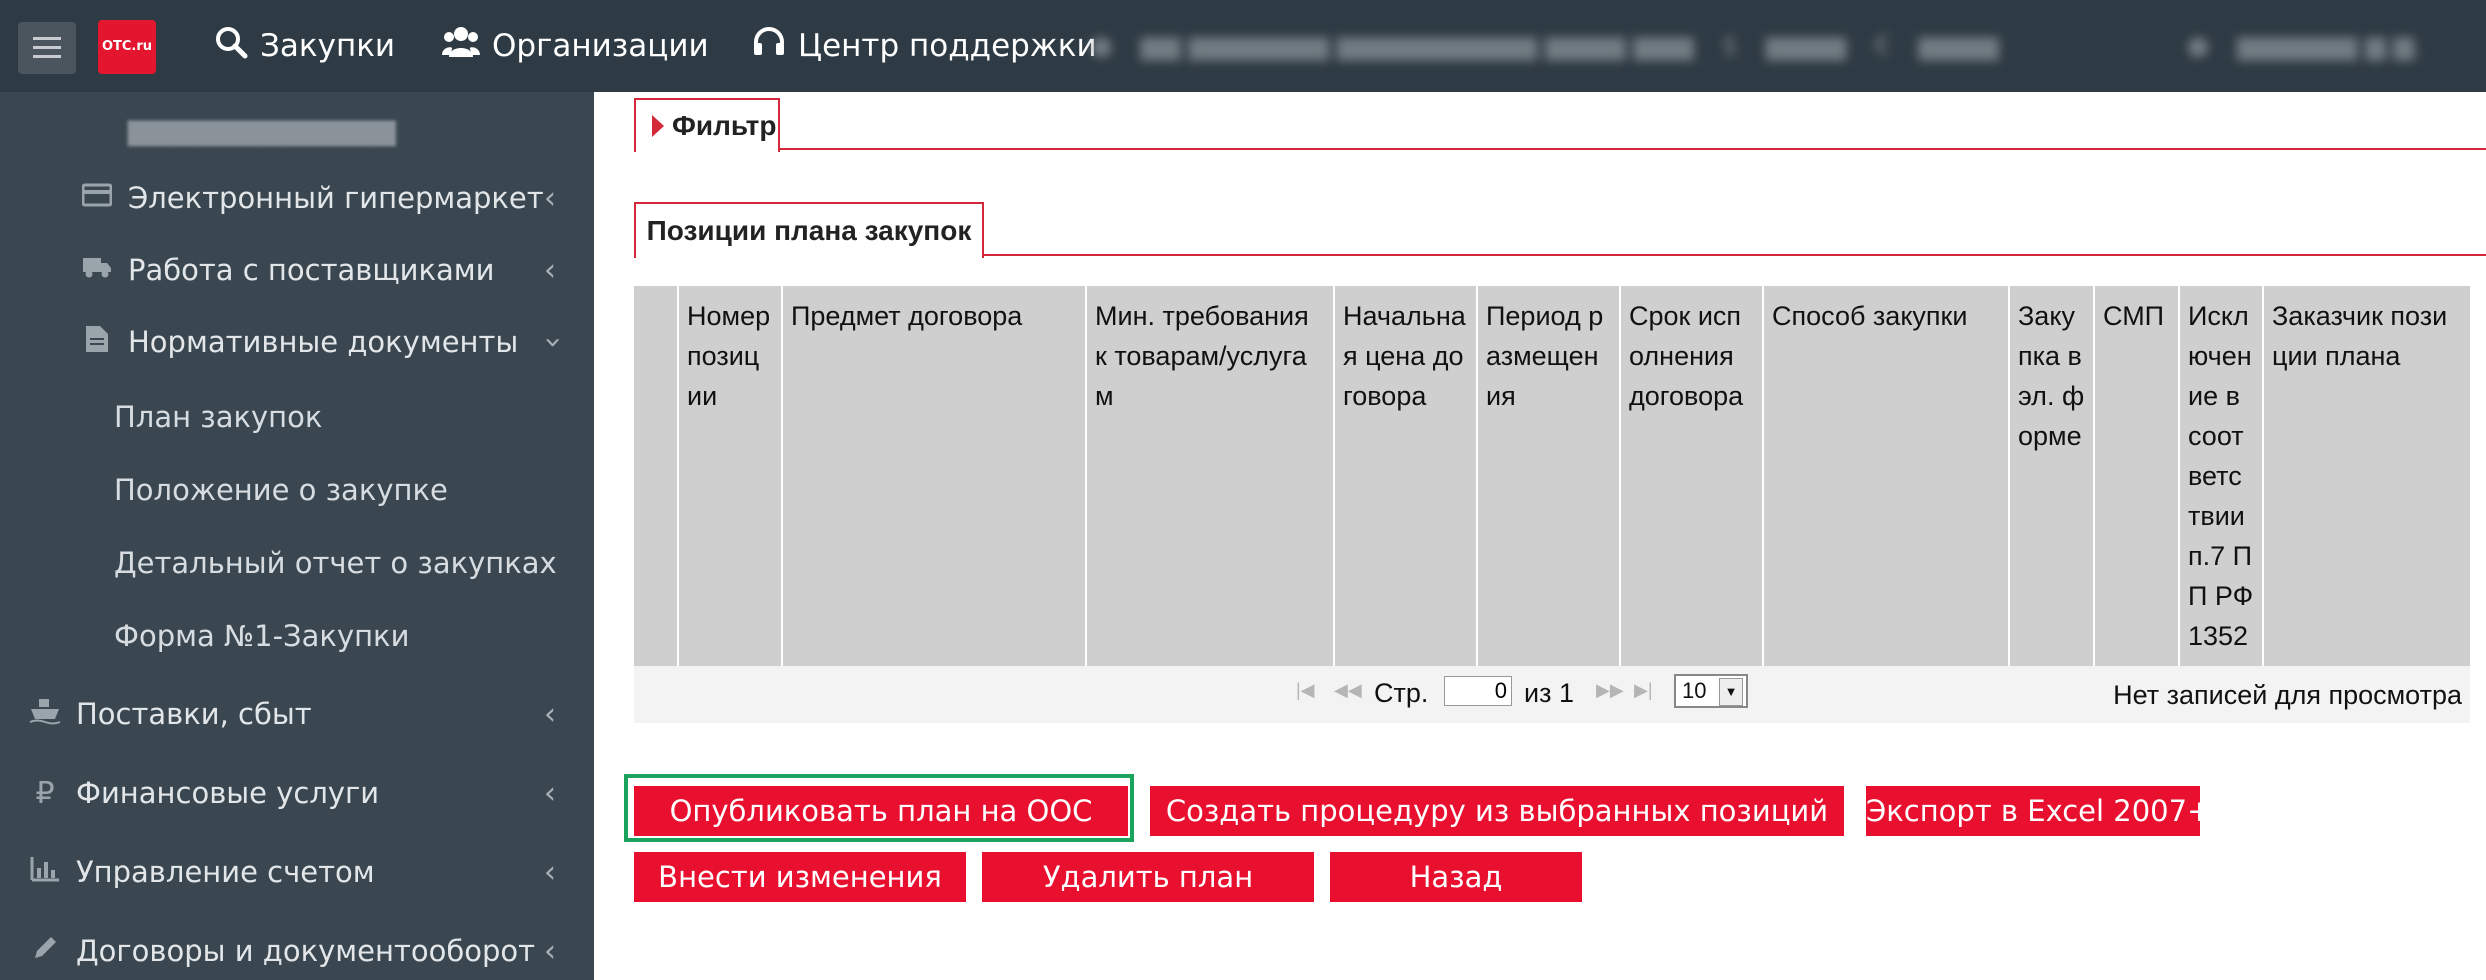 The image size is (2486, 980). Describe the element at coordinates (228, 793) in the screenshot. I see `sidebar-item-label: Финансовые услуги` at that location.